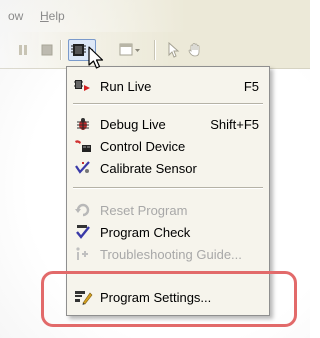  I want to click on menu-item-debug-live: Debug Live Shift+F5, so click(168, 124).